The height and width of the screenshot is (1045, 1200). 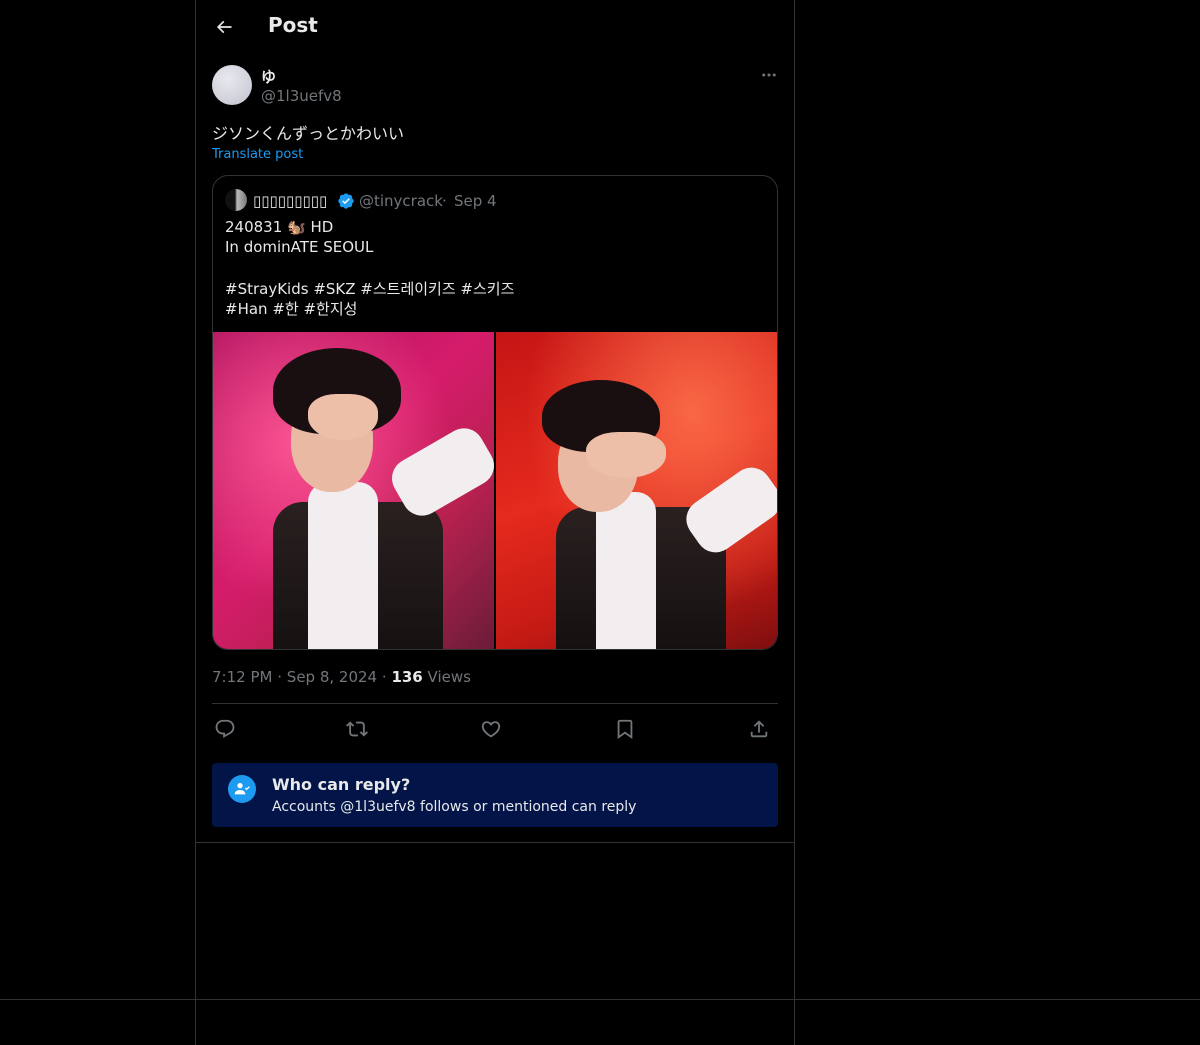 What do you see at coordinates (475, 201) in the screenshot?
I see `quoted-date: Sep 4` at bounding box center [475, 201].